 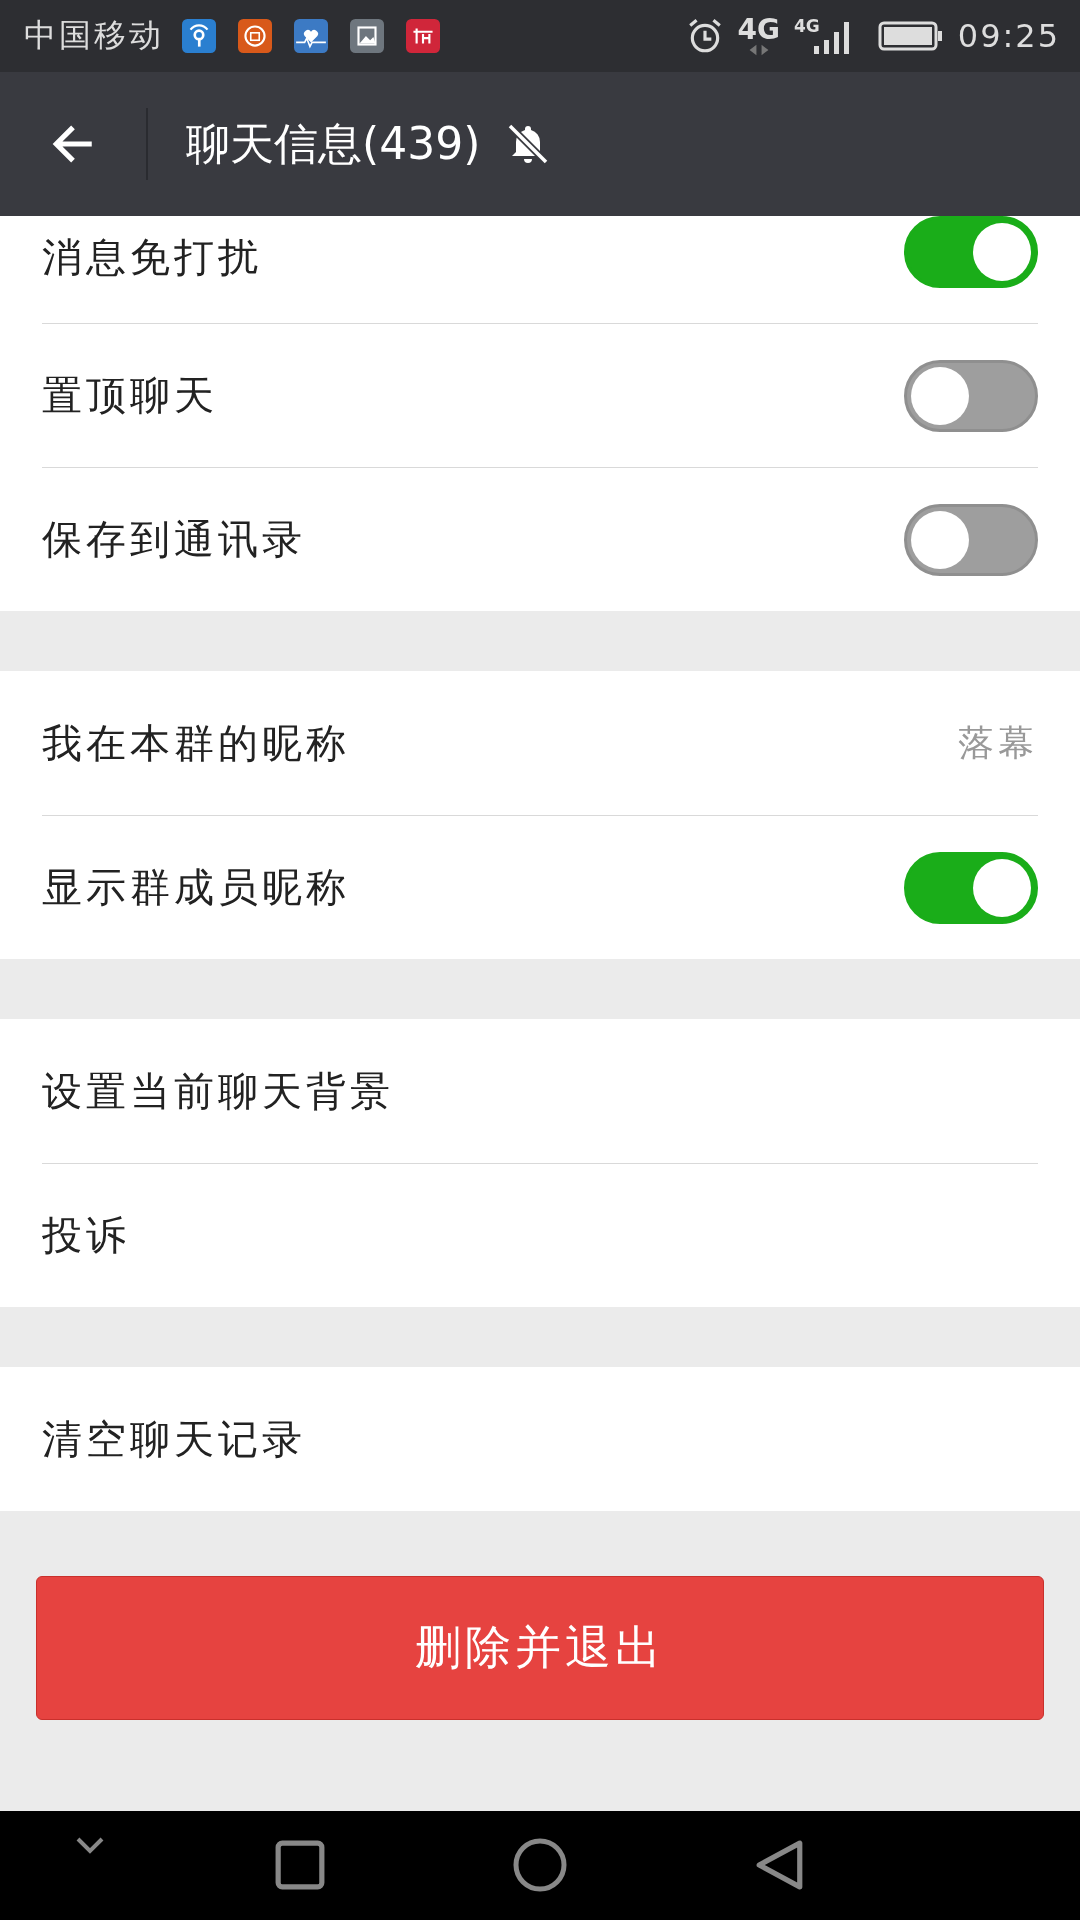 I want to click on chevron-down-icon, so click(x=90, y=1845).